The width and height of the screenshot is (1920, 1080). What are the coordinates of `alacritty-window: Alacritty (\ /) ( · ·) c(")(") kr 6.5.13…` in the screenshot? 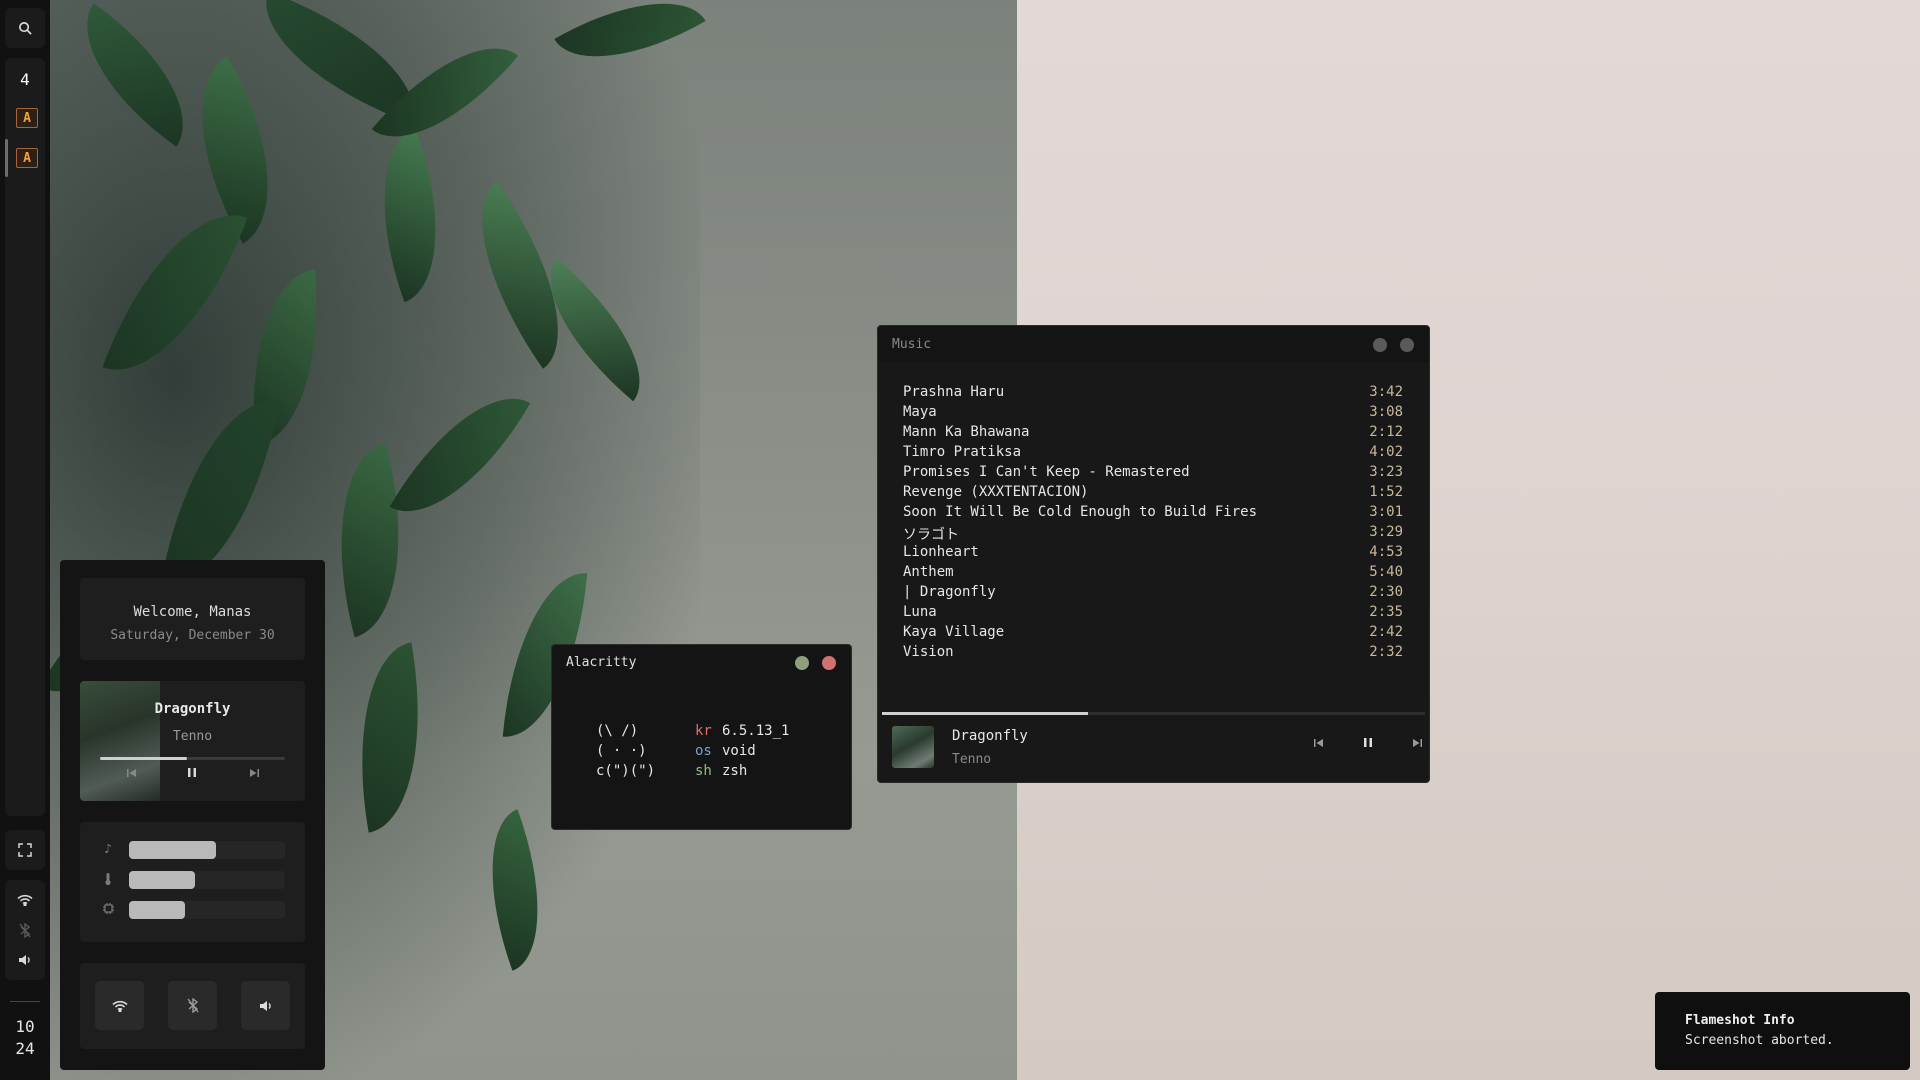 It's located at (701, 737).